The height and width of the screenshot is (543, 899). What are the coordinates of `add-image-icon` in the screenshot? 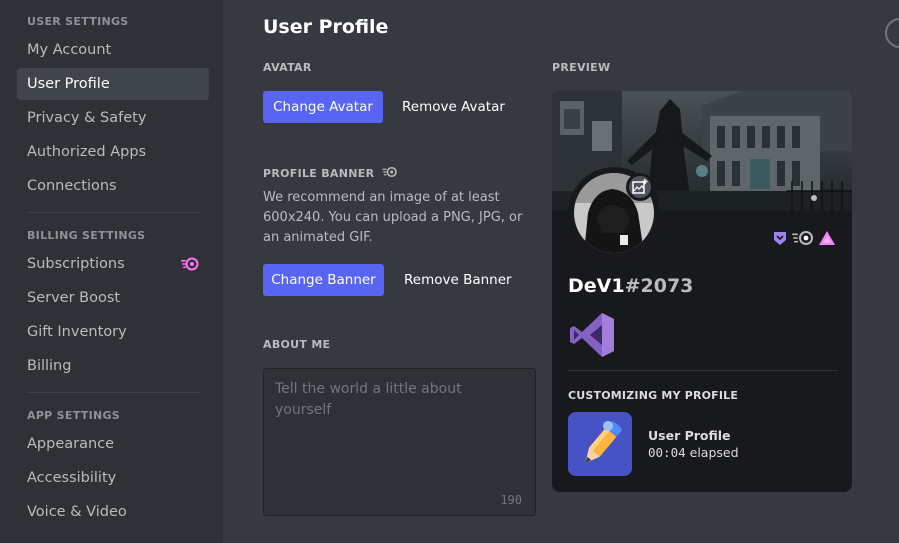 It's located at (640, 186).